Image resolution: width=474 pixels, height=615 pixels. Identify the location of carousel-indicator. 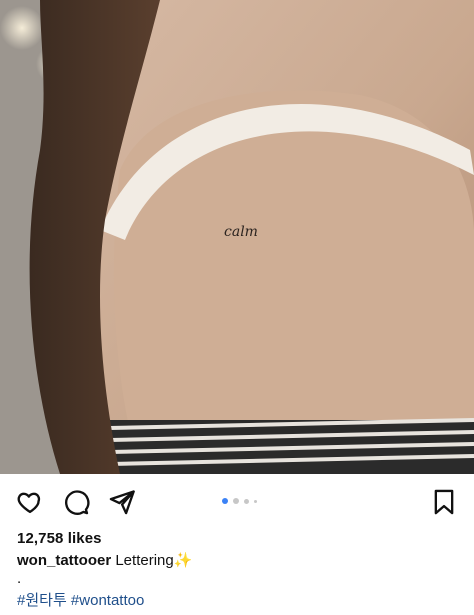
(239, 501).